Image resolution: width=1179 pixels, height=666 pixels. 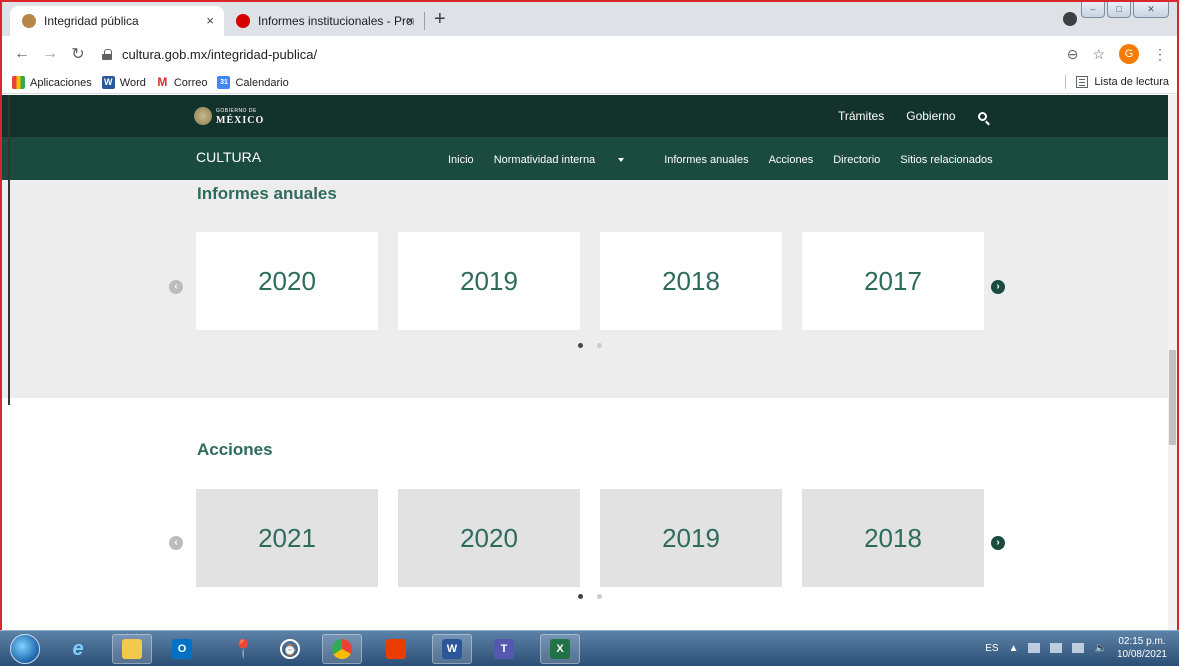 I want to click on new-tab-button: +, so click(x=440, y=19).